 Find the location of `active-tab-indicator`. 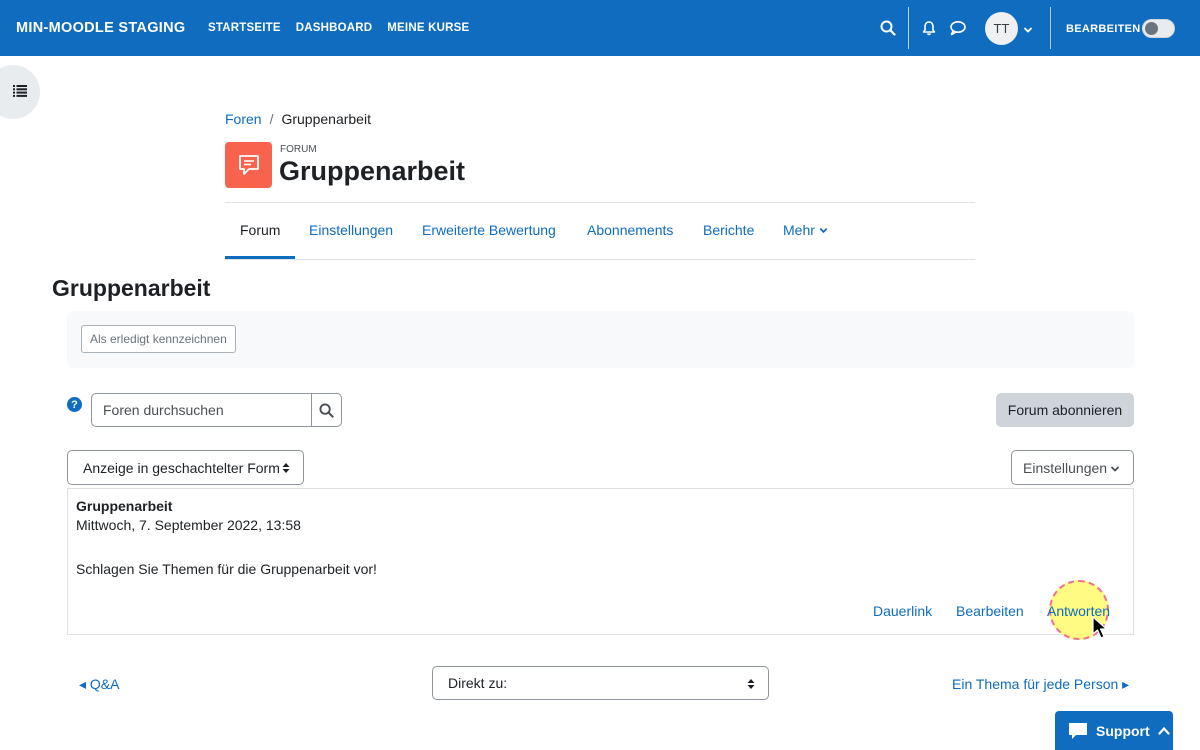

active-tab-indicator is located at coordinates (260, 257).